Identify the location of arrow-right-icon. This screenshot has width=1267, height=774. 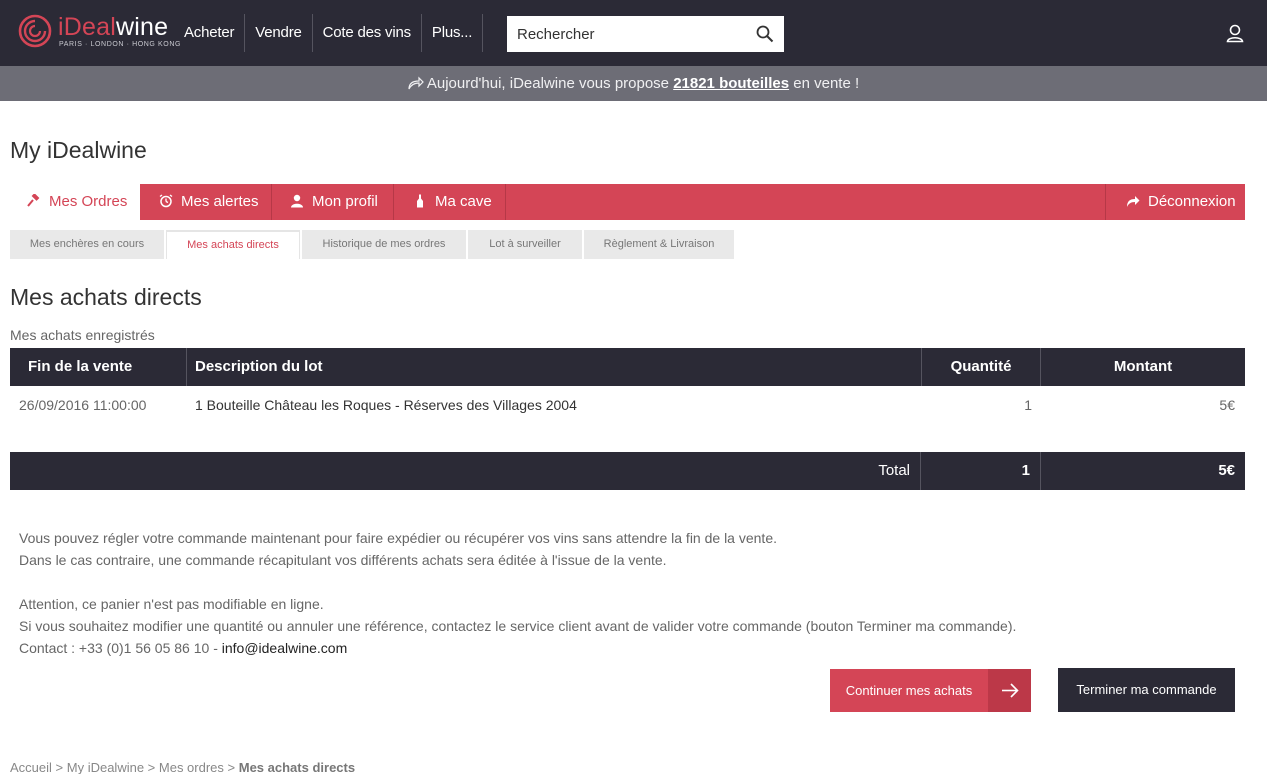
(1009, 690).